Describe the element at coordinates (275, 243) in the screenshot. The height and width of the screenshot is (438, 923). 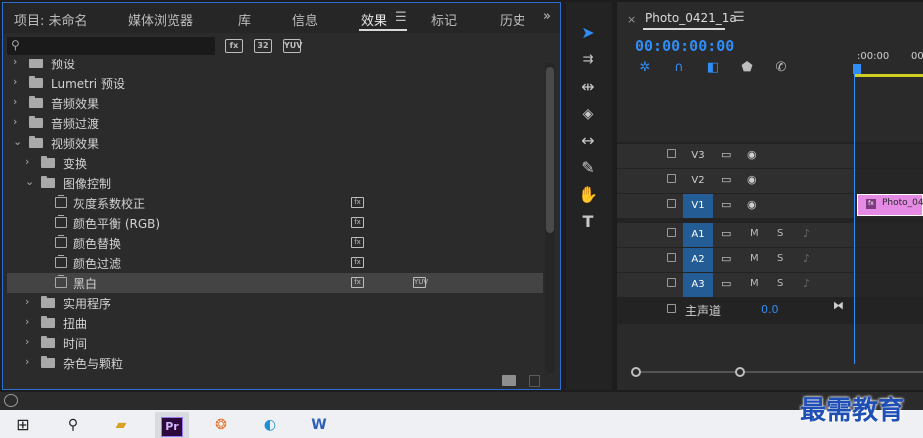
I see `tree-effect-color-replace: 颜色替换 fx` at that location.